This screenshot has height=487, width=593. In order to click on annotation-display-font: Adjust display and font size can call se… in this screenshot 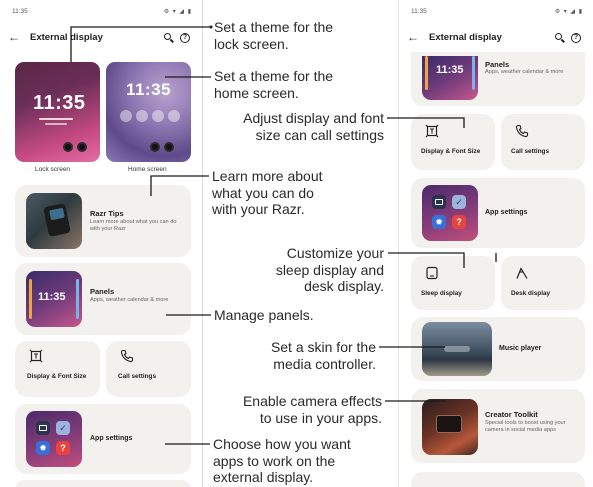, I will do `click(313, 126)`.